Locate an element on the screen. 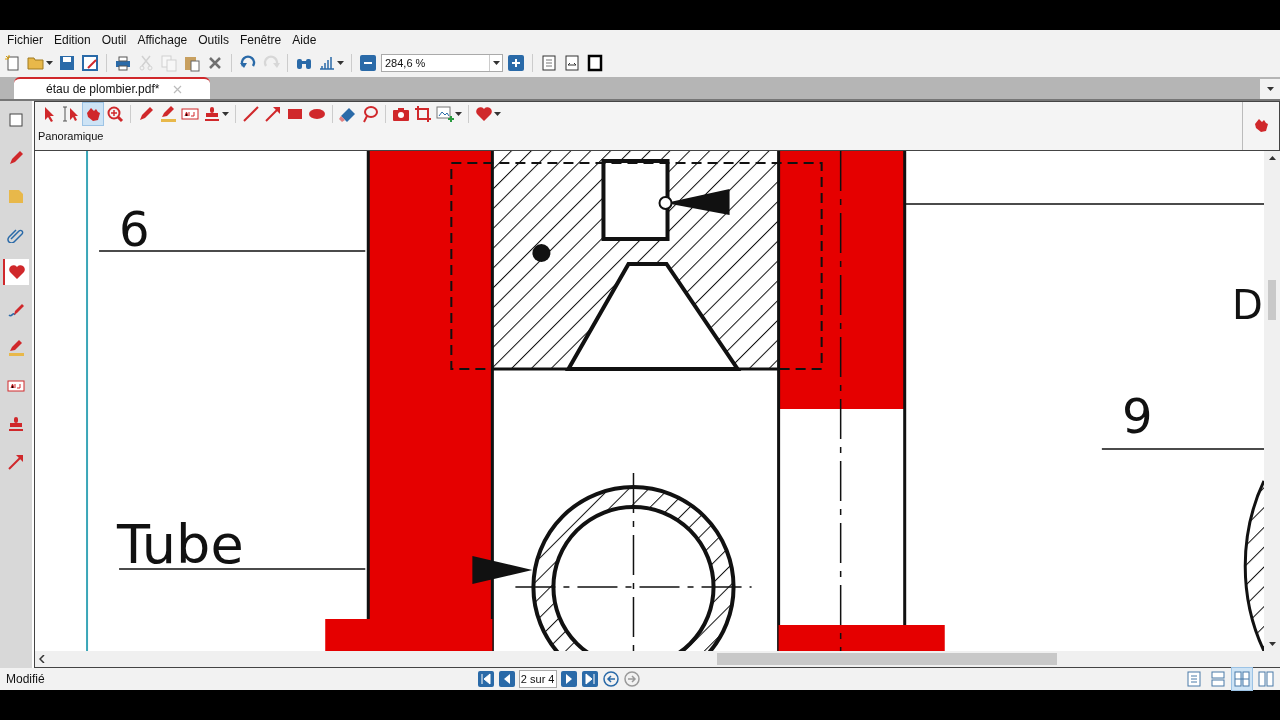 This screenshot has height=720, width=1280. floppy-pen-icon is located at coordinates (90, 63).